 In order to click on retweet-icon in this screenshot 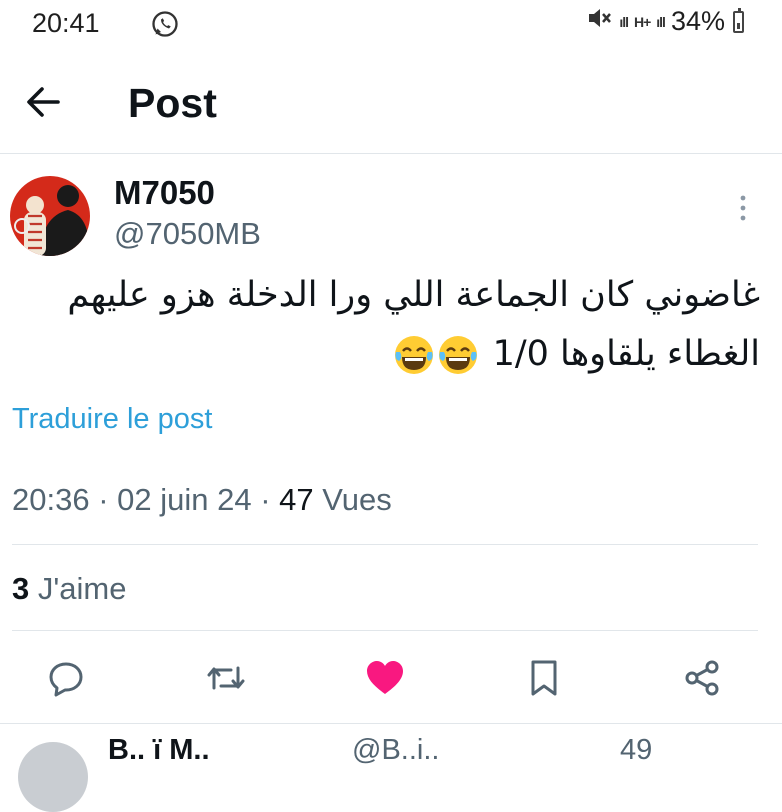, I will do `click(226, 678)`.